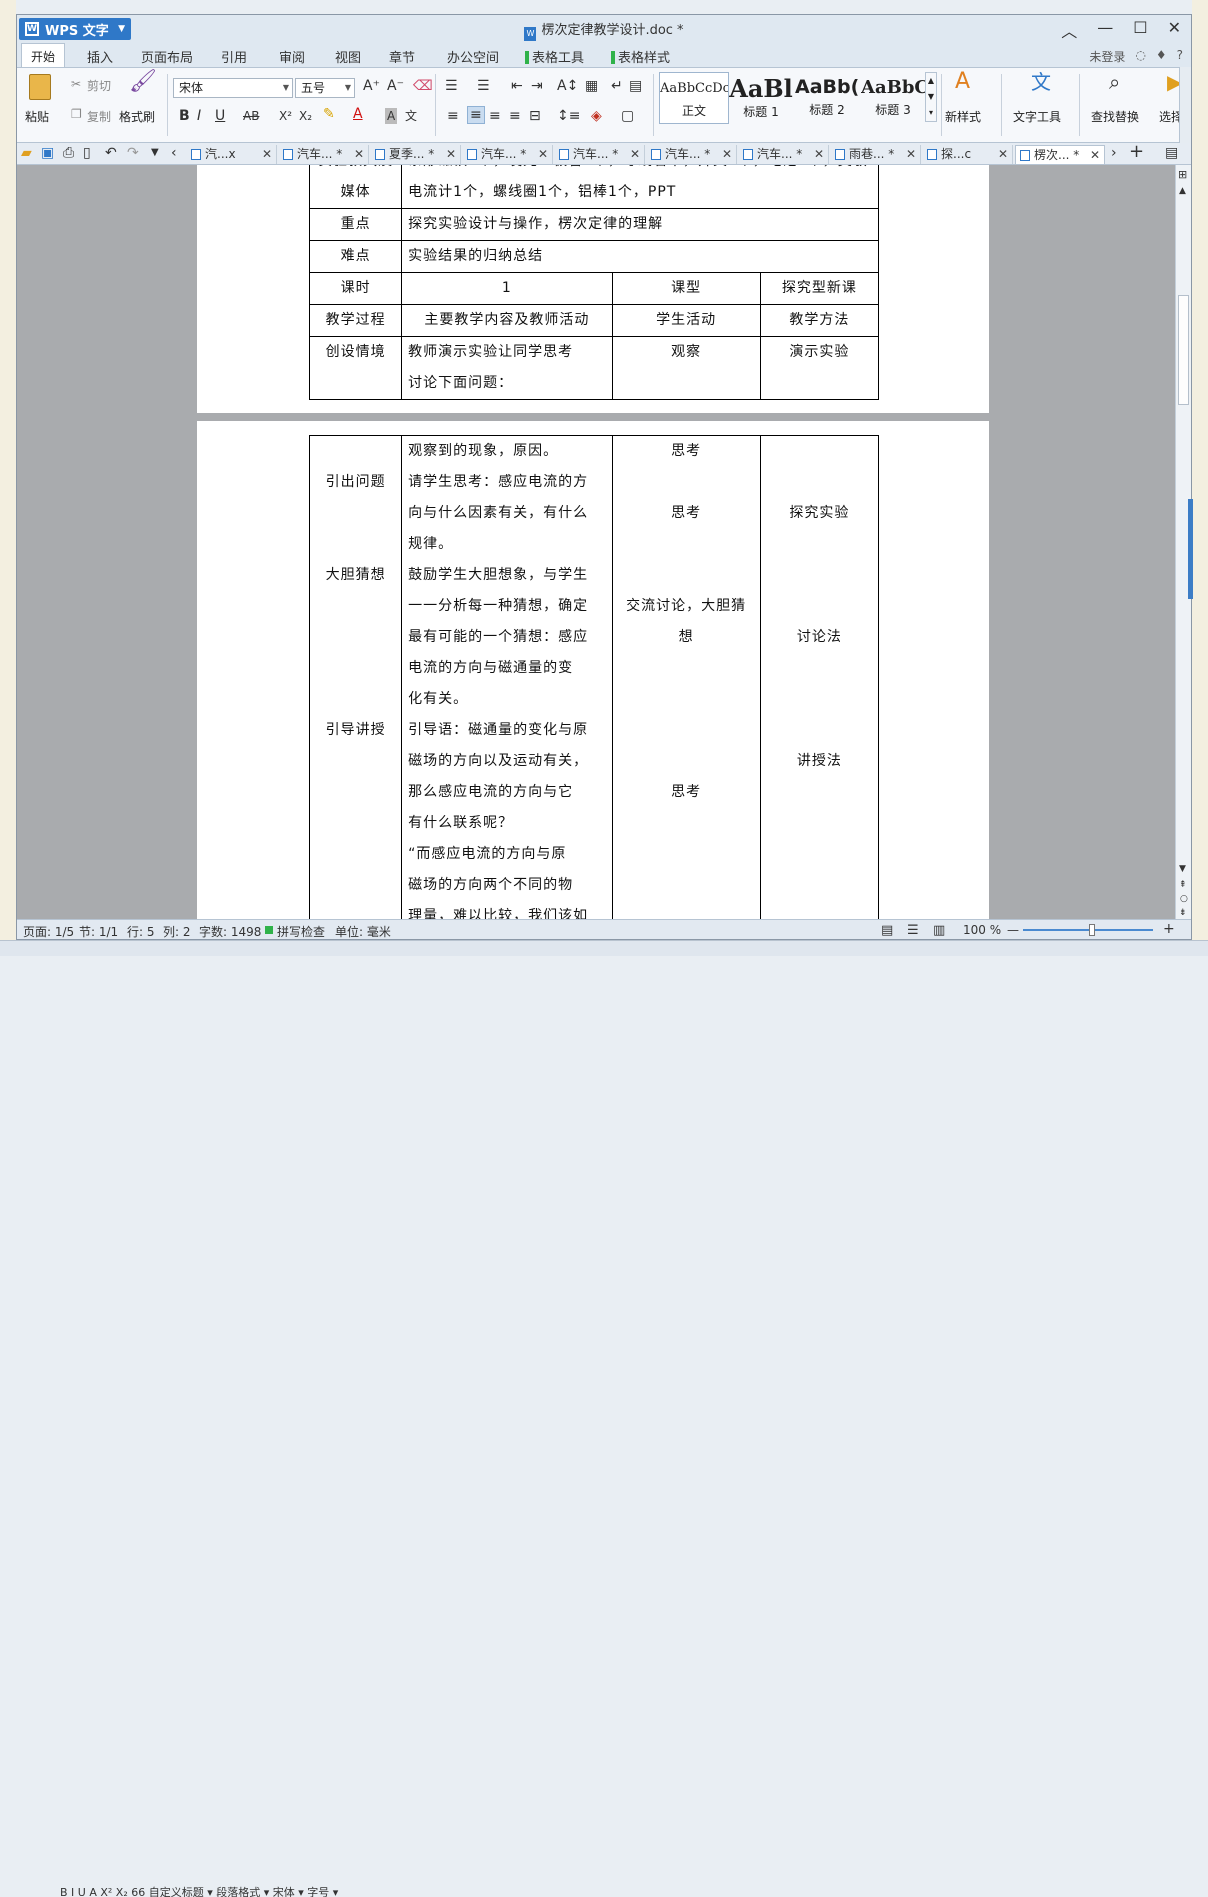  What do you see at coordinates (111, 153) in the screenshot?
I see `undo-icon: ↶` at bounding box center [111, 153].